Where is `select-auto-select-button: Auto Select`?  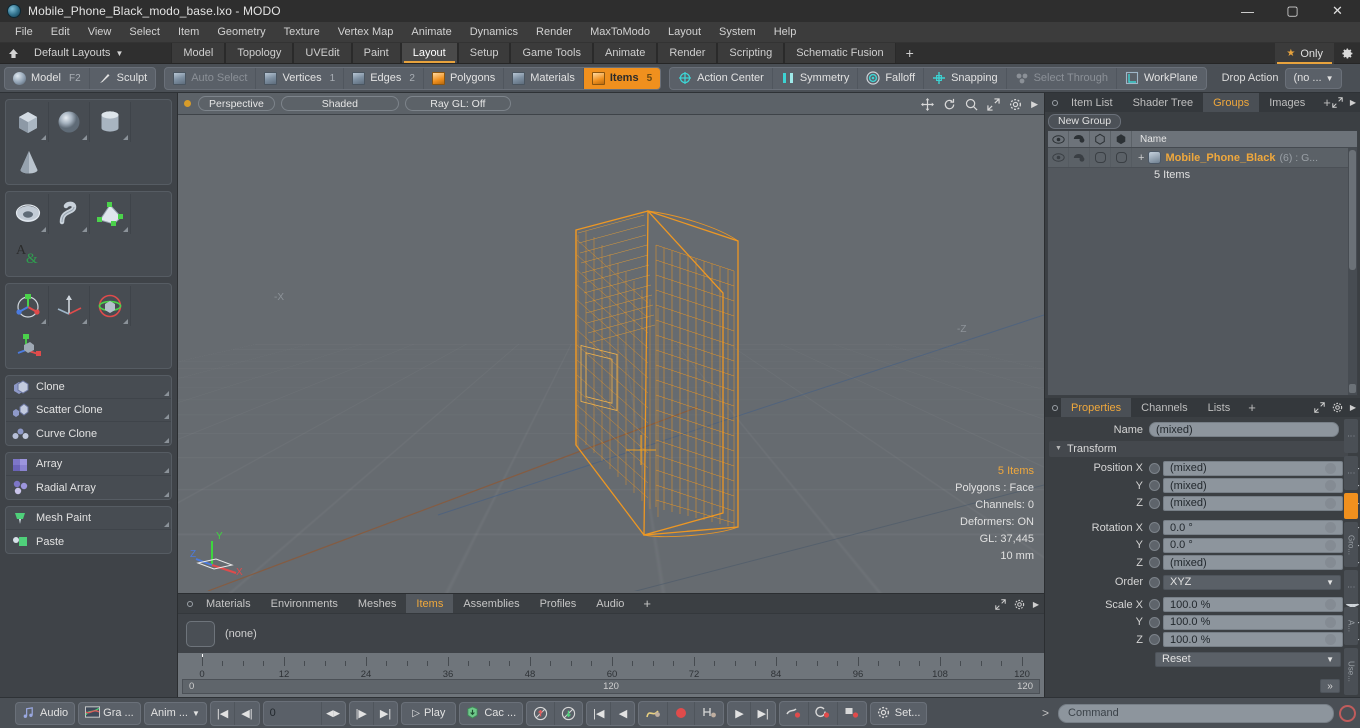
select-auto-select-button: Auto Select is located at coordinates (211, 78).